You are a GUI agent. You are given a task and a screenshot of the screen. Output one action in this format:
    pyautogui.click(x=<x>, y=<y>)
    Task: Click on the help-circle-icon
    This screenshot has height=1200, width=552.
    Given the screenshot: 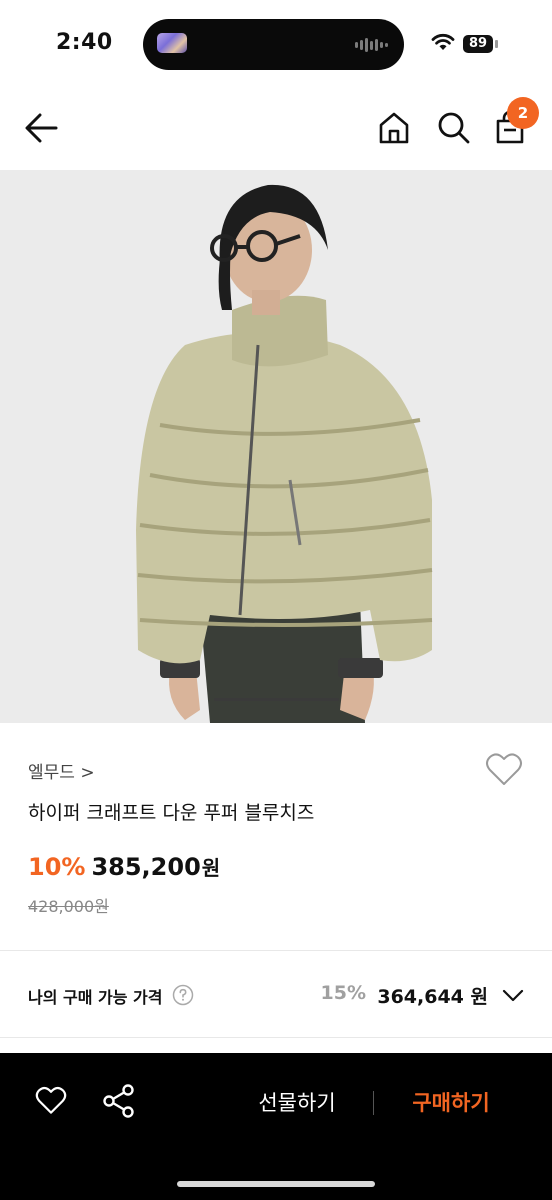 What is the action you would take?
    pyautogui.click(x=183, y=995)
    